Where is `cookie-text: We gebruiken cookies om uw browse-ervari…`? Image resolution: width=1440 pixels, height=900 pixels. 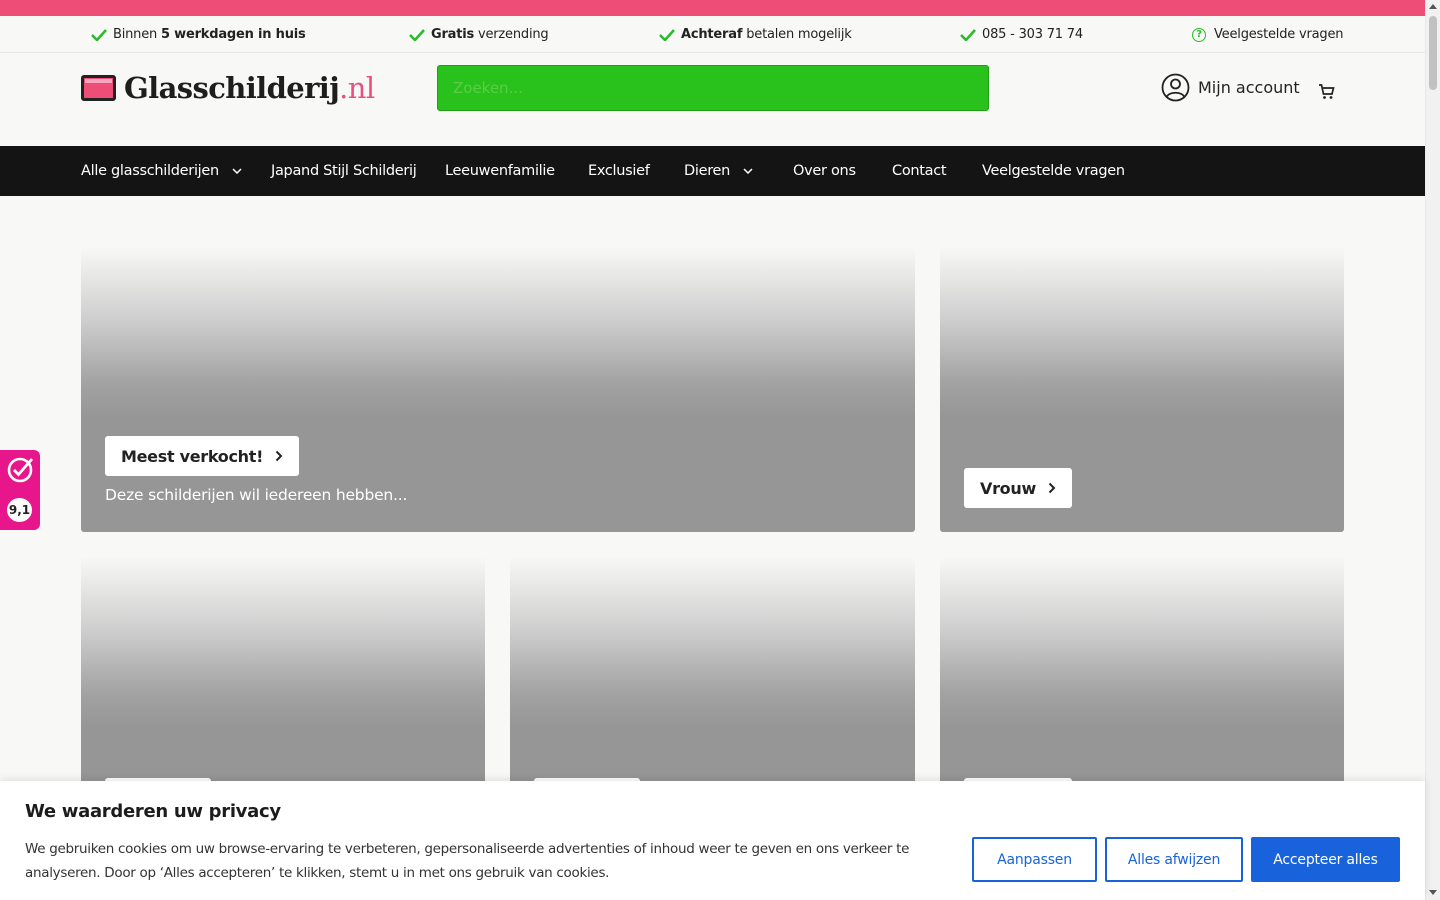 cookie-text: We gebruiken cookies om uw browse-ervari… is located at coordinates (467, 861).